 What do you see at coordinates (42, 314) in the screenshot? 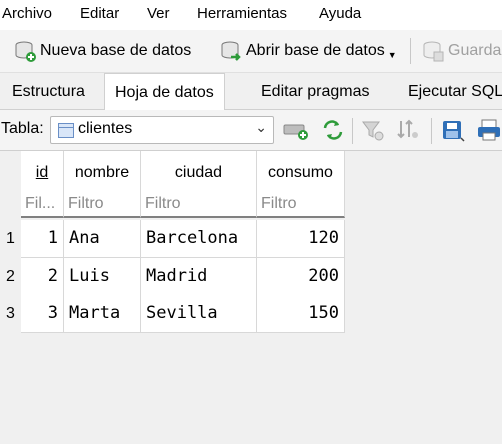
I see `table-cell: 3` at bounding box center [42, 314].